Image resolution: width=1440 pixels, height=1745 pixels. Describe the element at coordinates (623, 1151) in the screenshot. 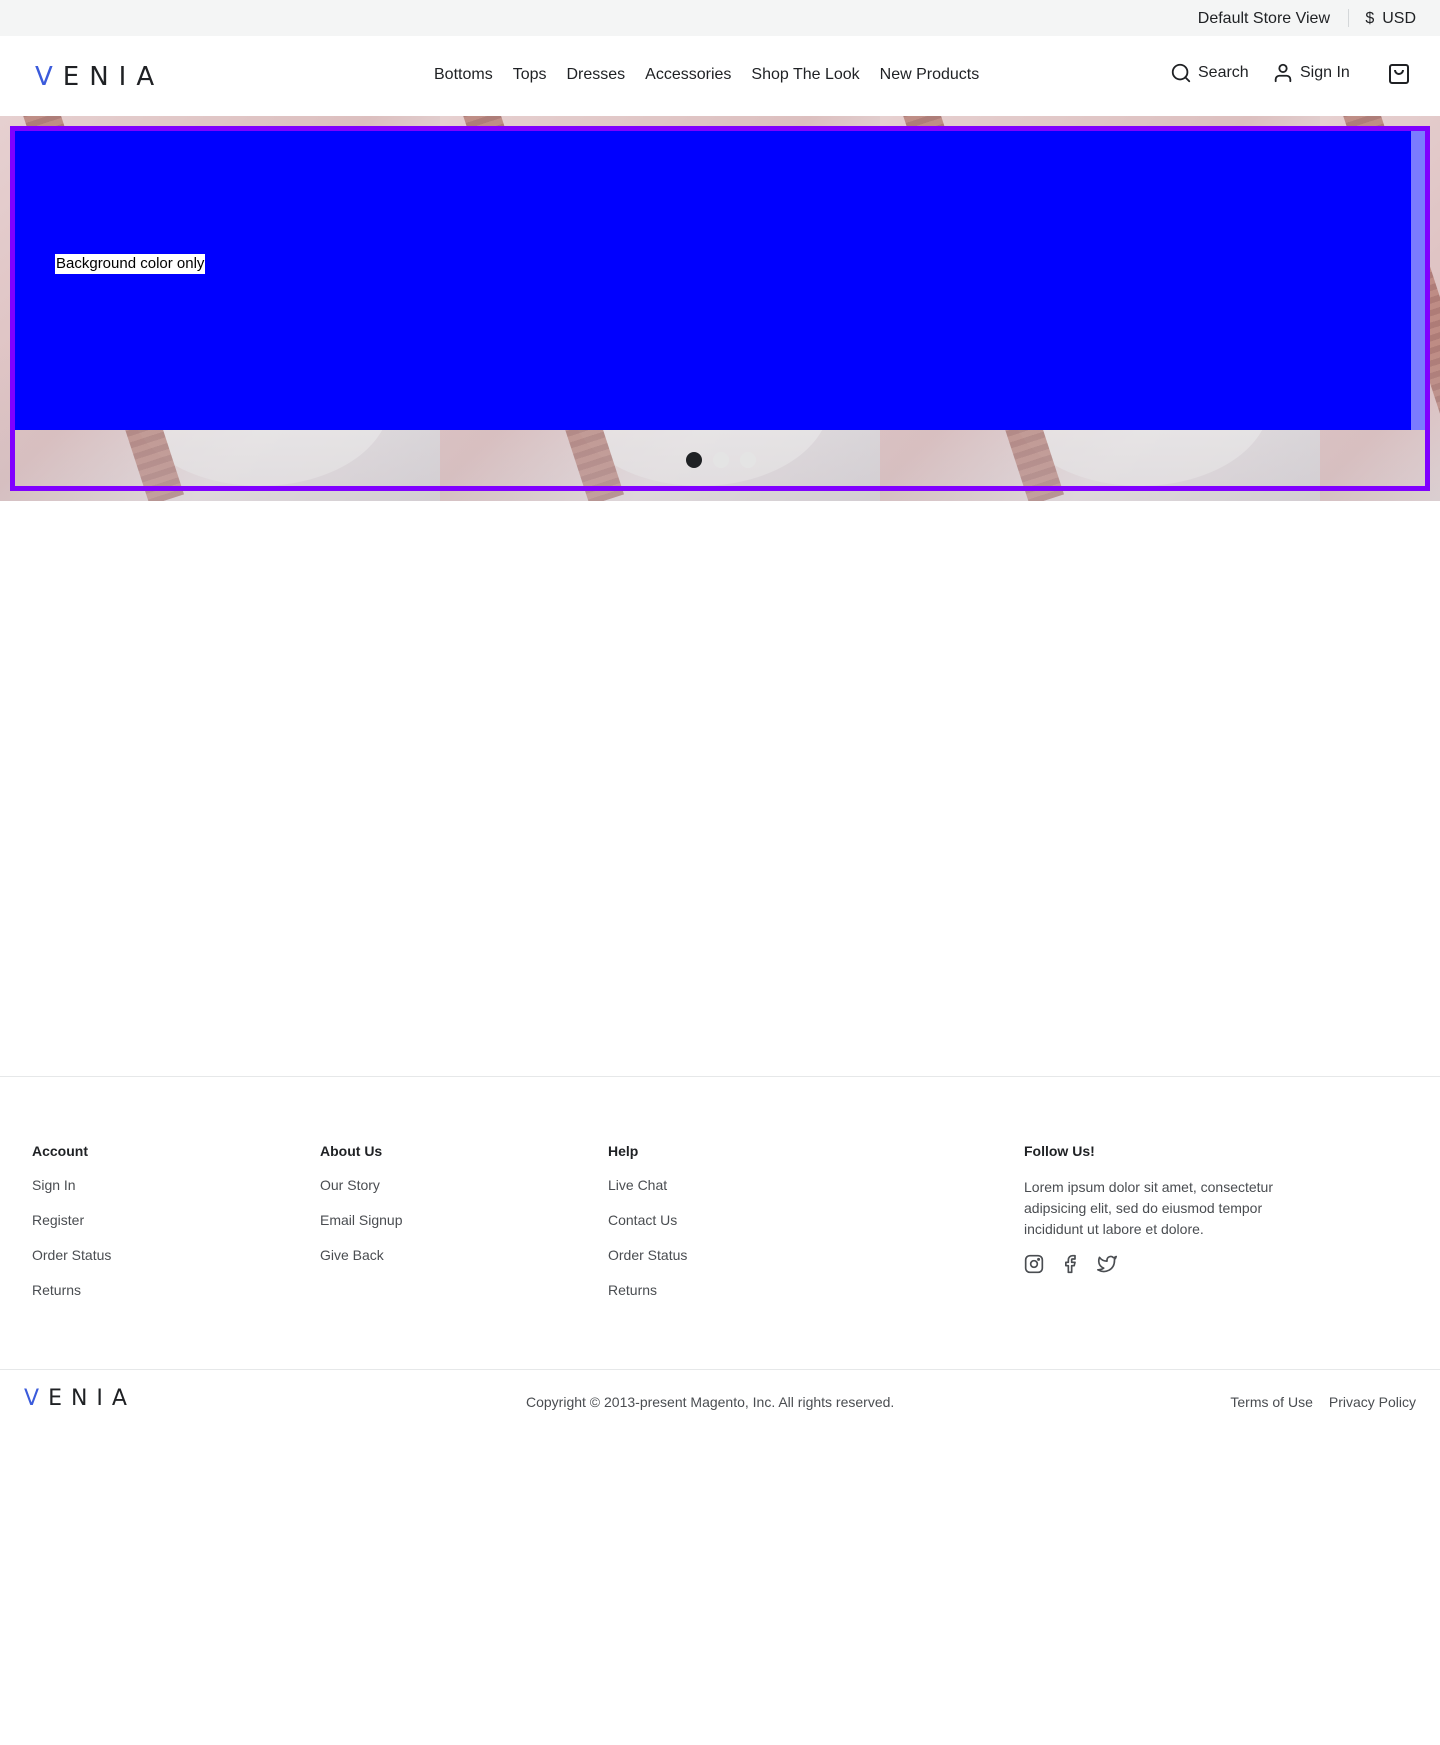

I see `footer-help-title: Help` at that location.